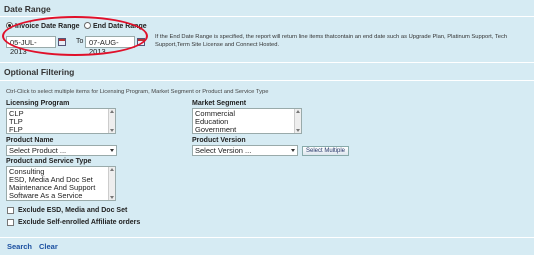 Image resolution: width=534 pixels, height=255 pixels. Describe the element at coordinates (10, 222) in the screenshot. I see `exclude-self-enrolled-checkbox` at that location.